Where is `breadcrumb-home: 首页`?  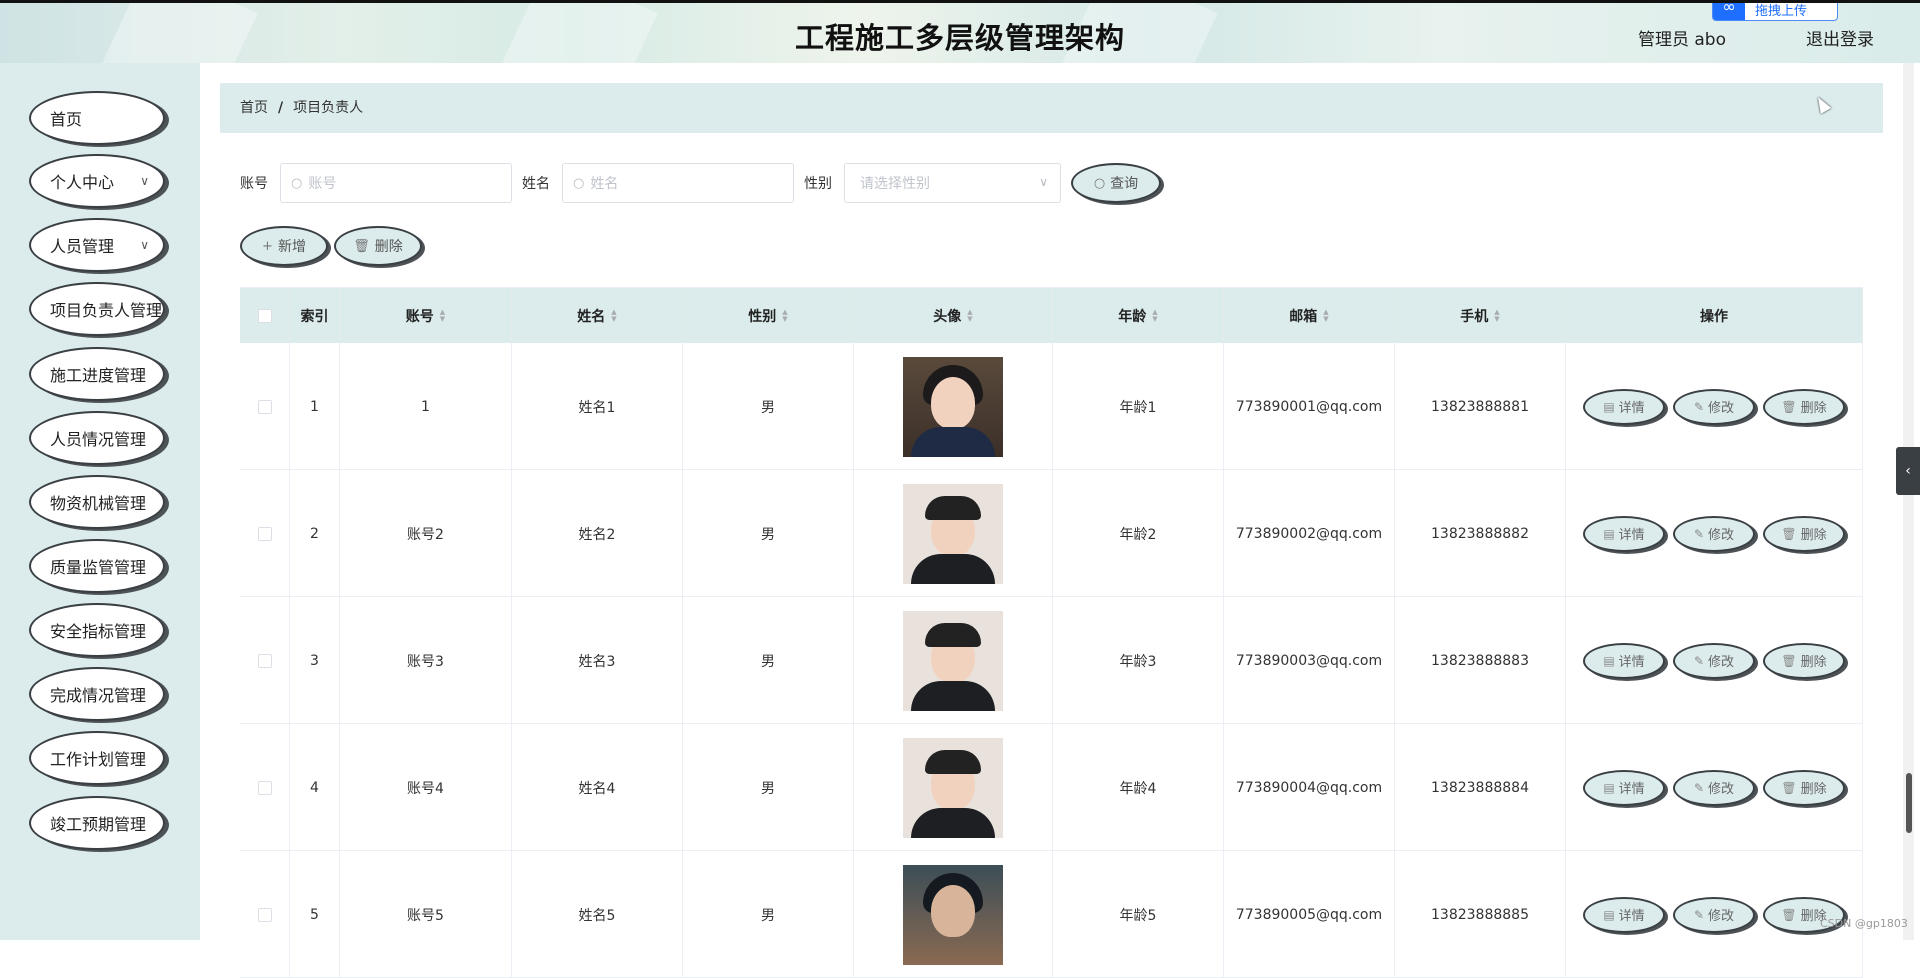 breadcrumb-home: 首页 is located at coordinates (254, 108).